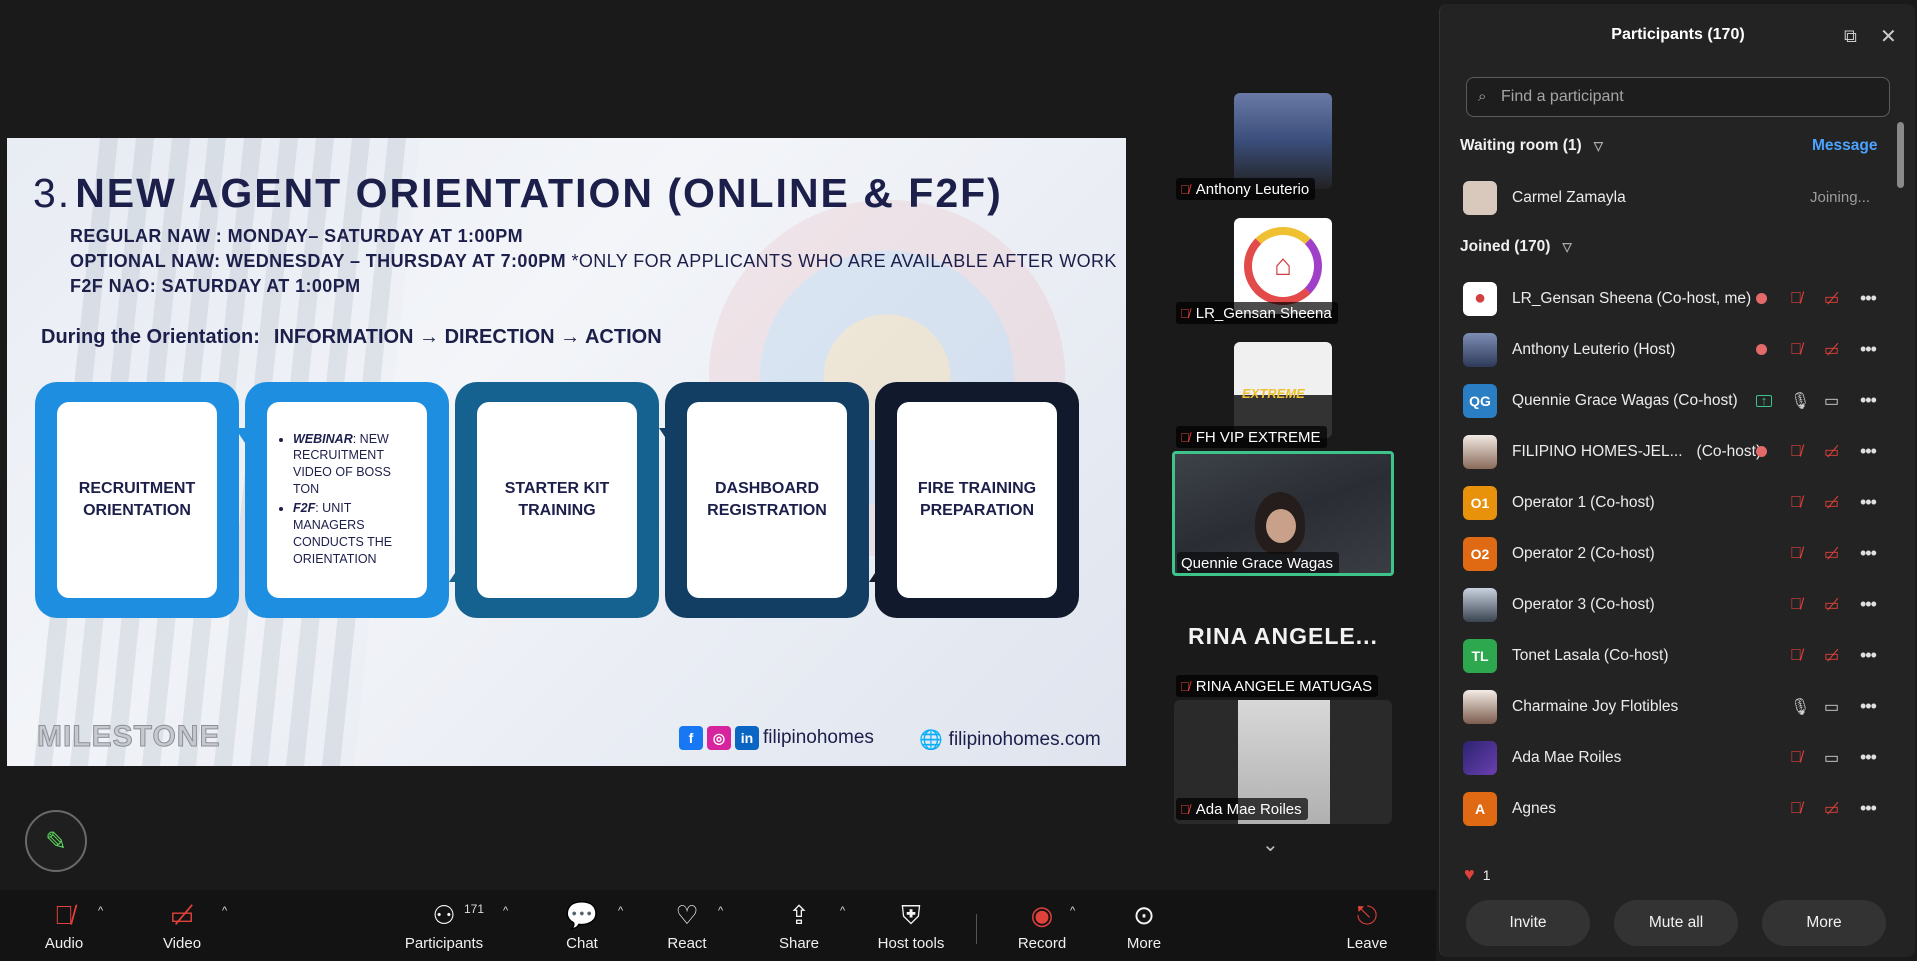 This screenshot has width=1917, height=961. What do you see at coordinates (582, 926) in the screenshot?
I see `chat-button: 💬 Chat` at bounding box center [582, 926].